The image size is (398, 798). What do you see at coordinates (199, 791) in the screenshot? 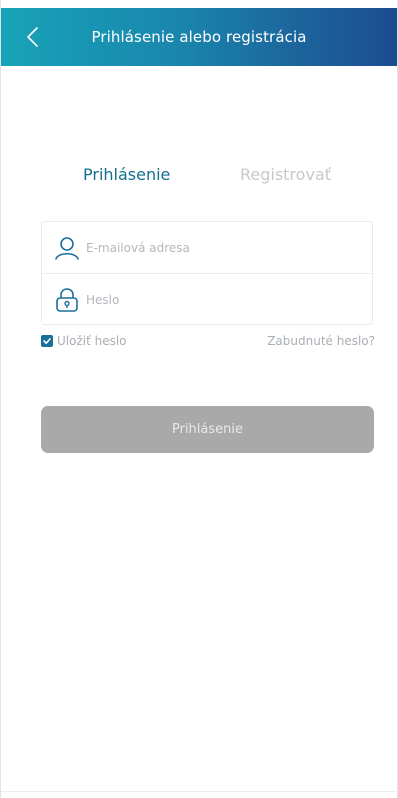
I see `divider` at bounding box center [199, 791].